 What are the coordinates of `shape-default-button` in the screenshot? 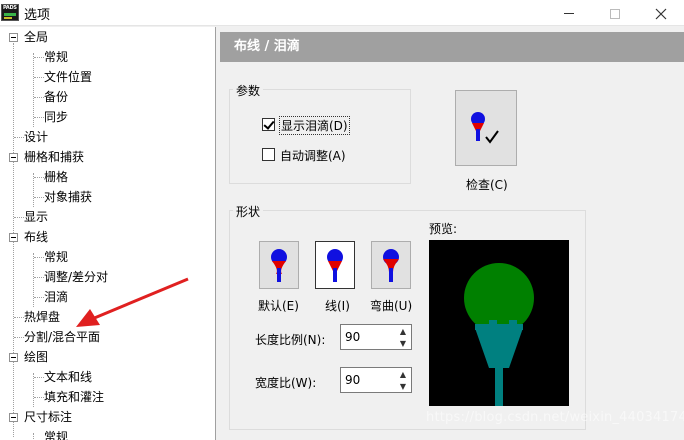 It's located at (279, 265).